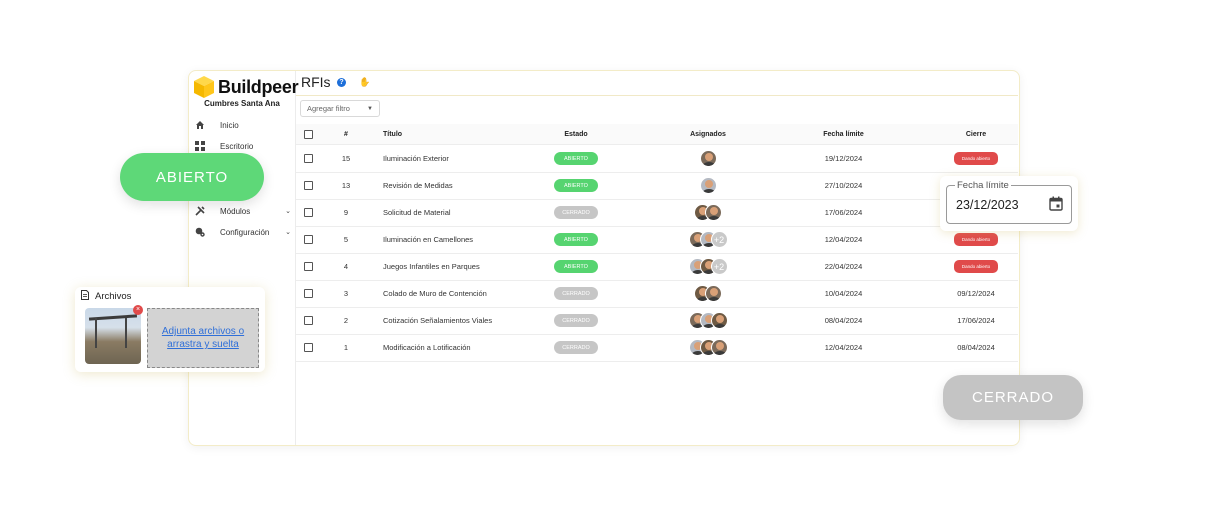  What do you see at coordinates (328, 108) in the screenshot?
I see `filter-placeholder: Agregar filtro` at bounding box center [328, 108].